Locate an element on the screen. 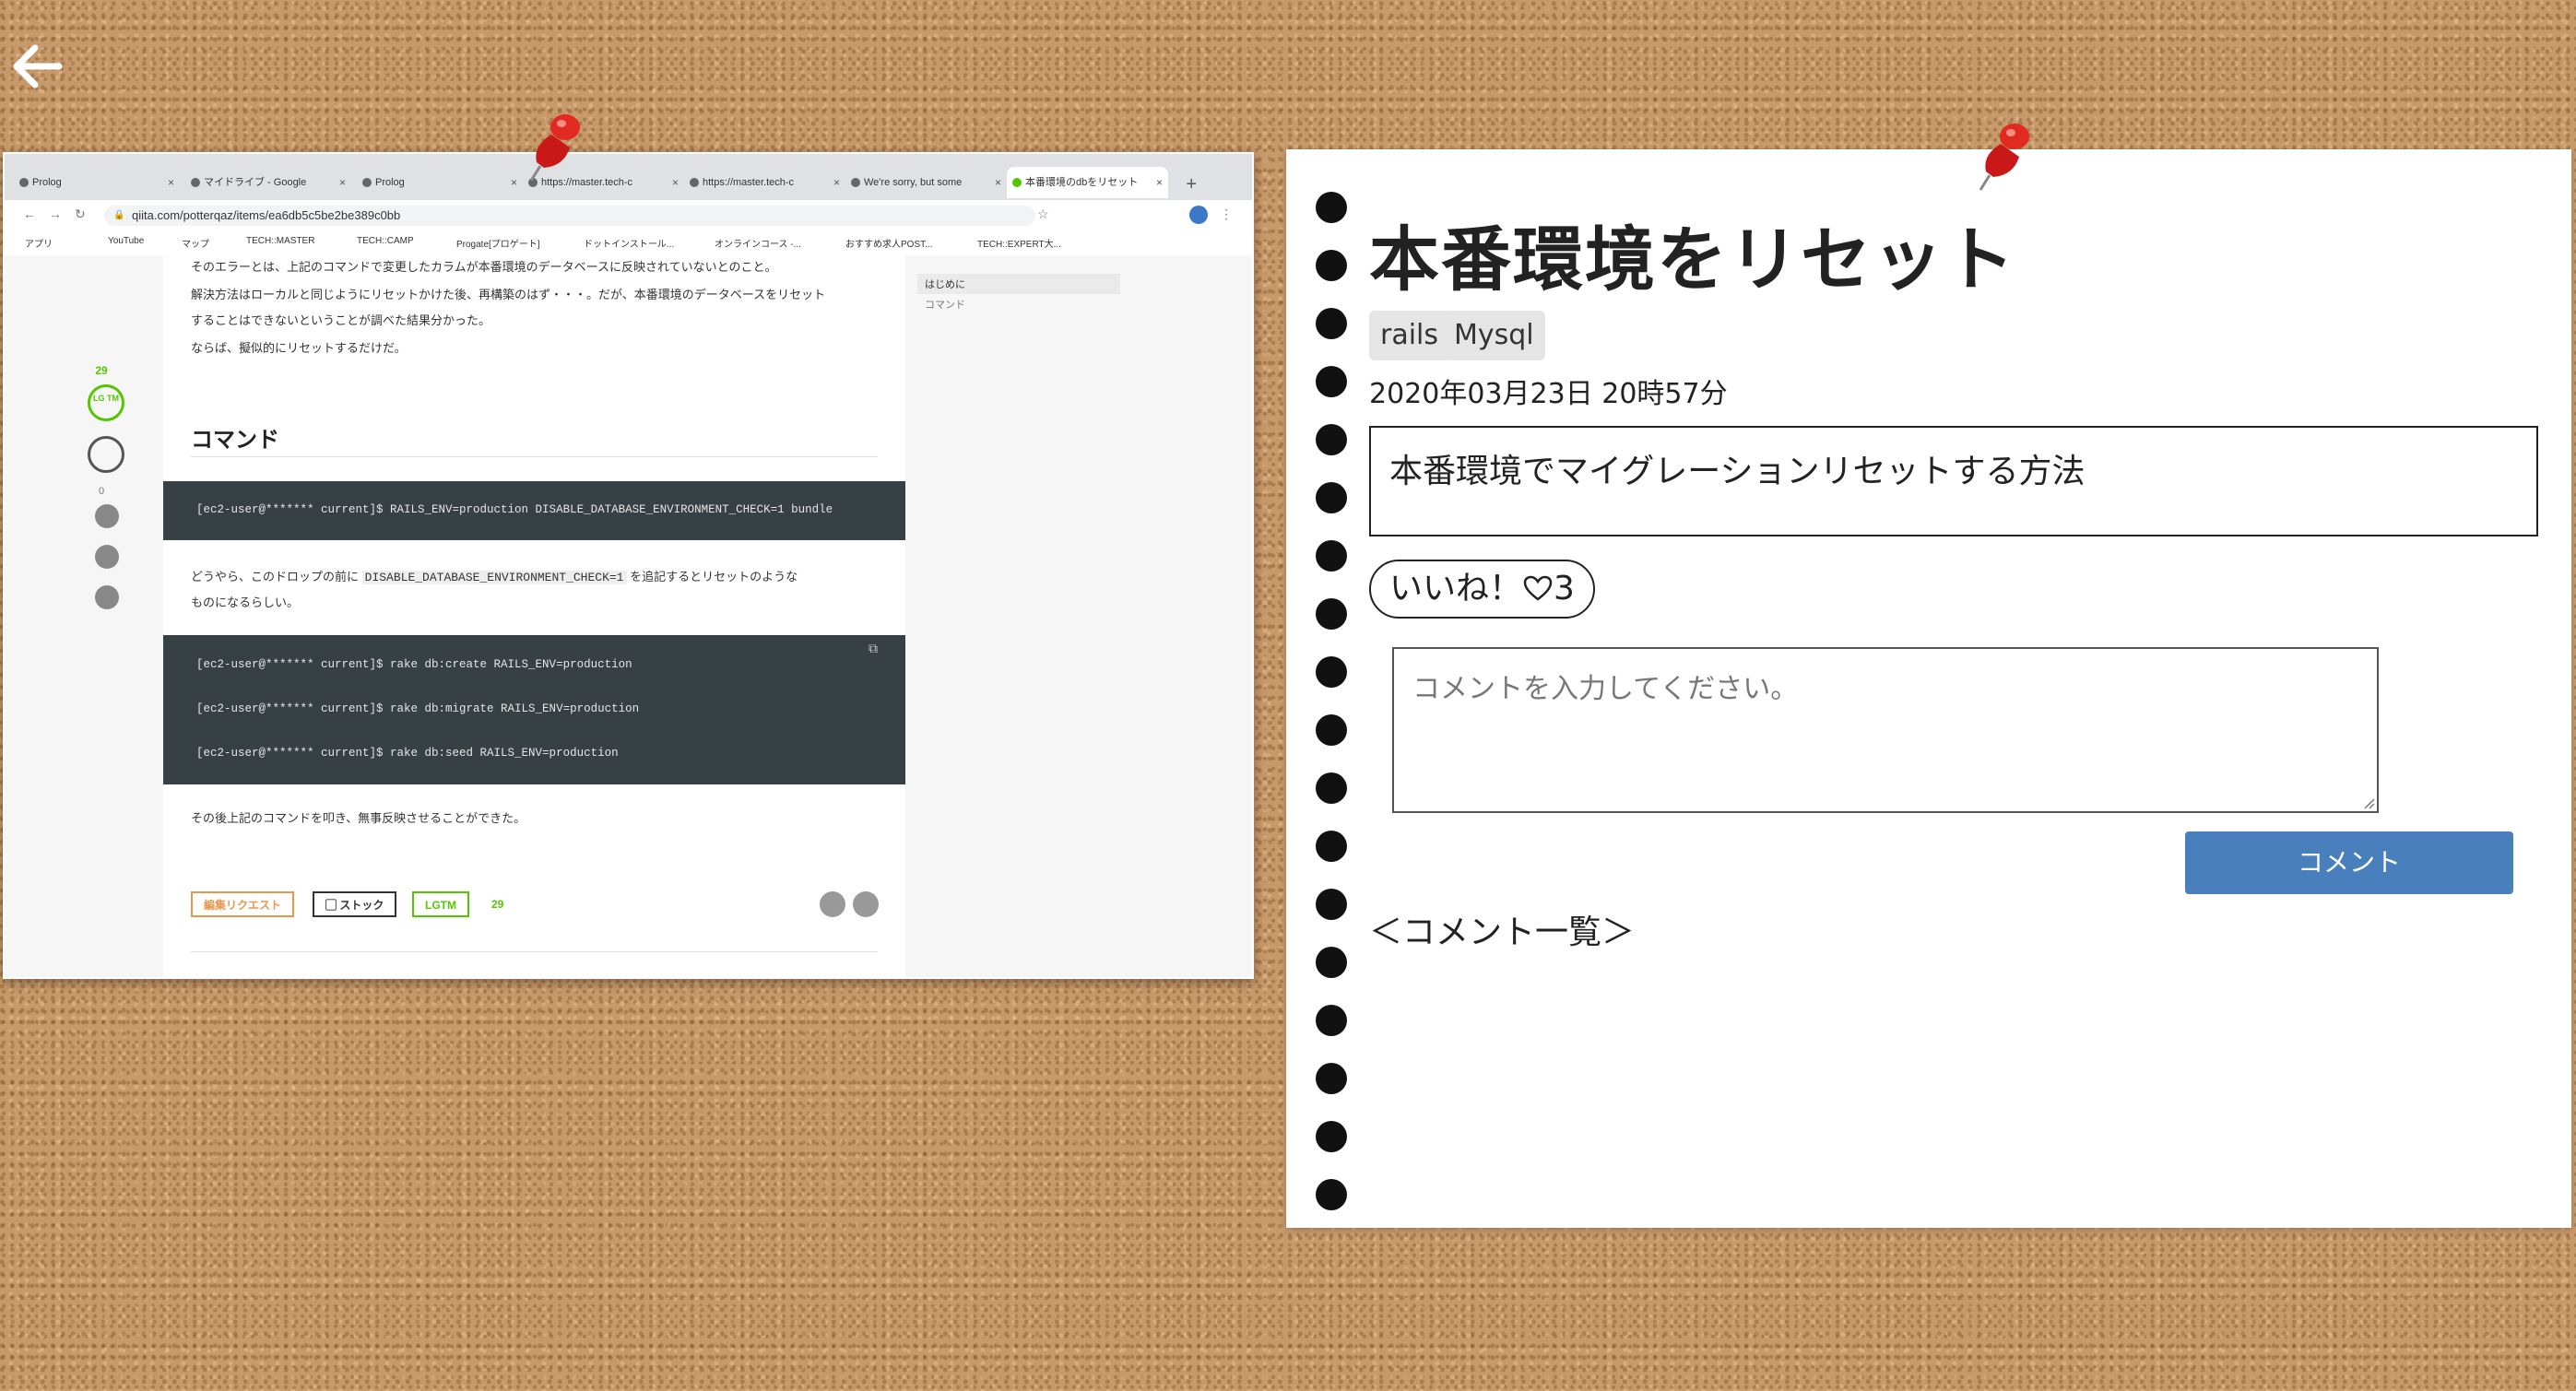 This screenshot has height=1391, width=2576. star-icon: ☆ is located at coordinates (1043, 214).